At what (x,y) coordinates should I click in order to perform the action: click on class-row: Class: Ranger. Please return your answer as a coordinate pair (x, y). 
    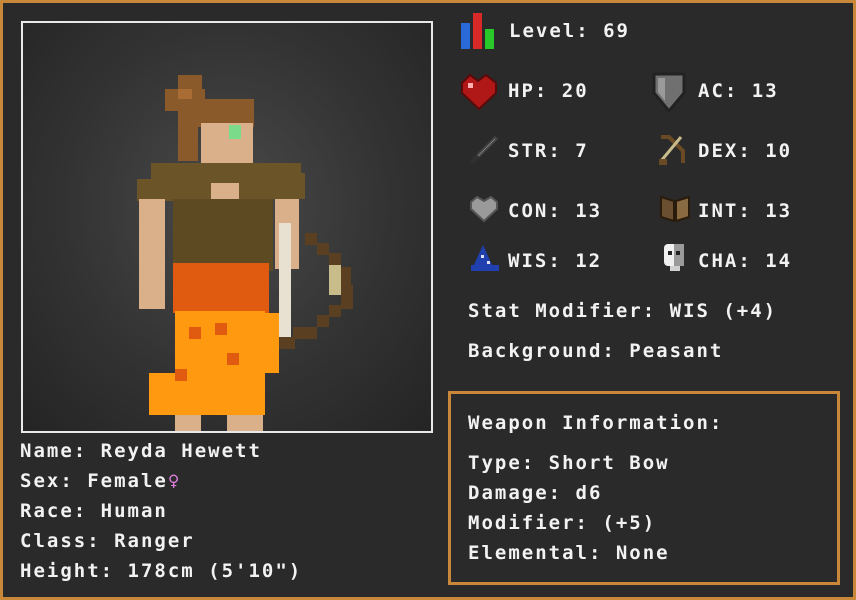
    Looking at the image, I should click on (107, 541).